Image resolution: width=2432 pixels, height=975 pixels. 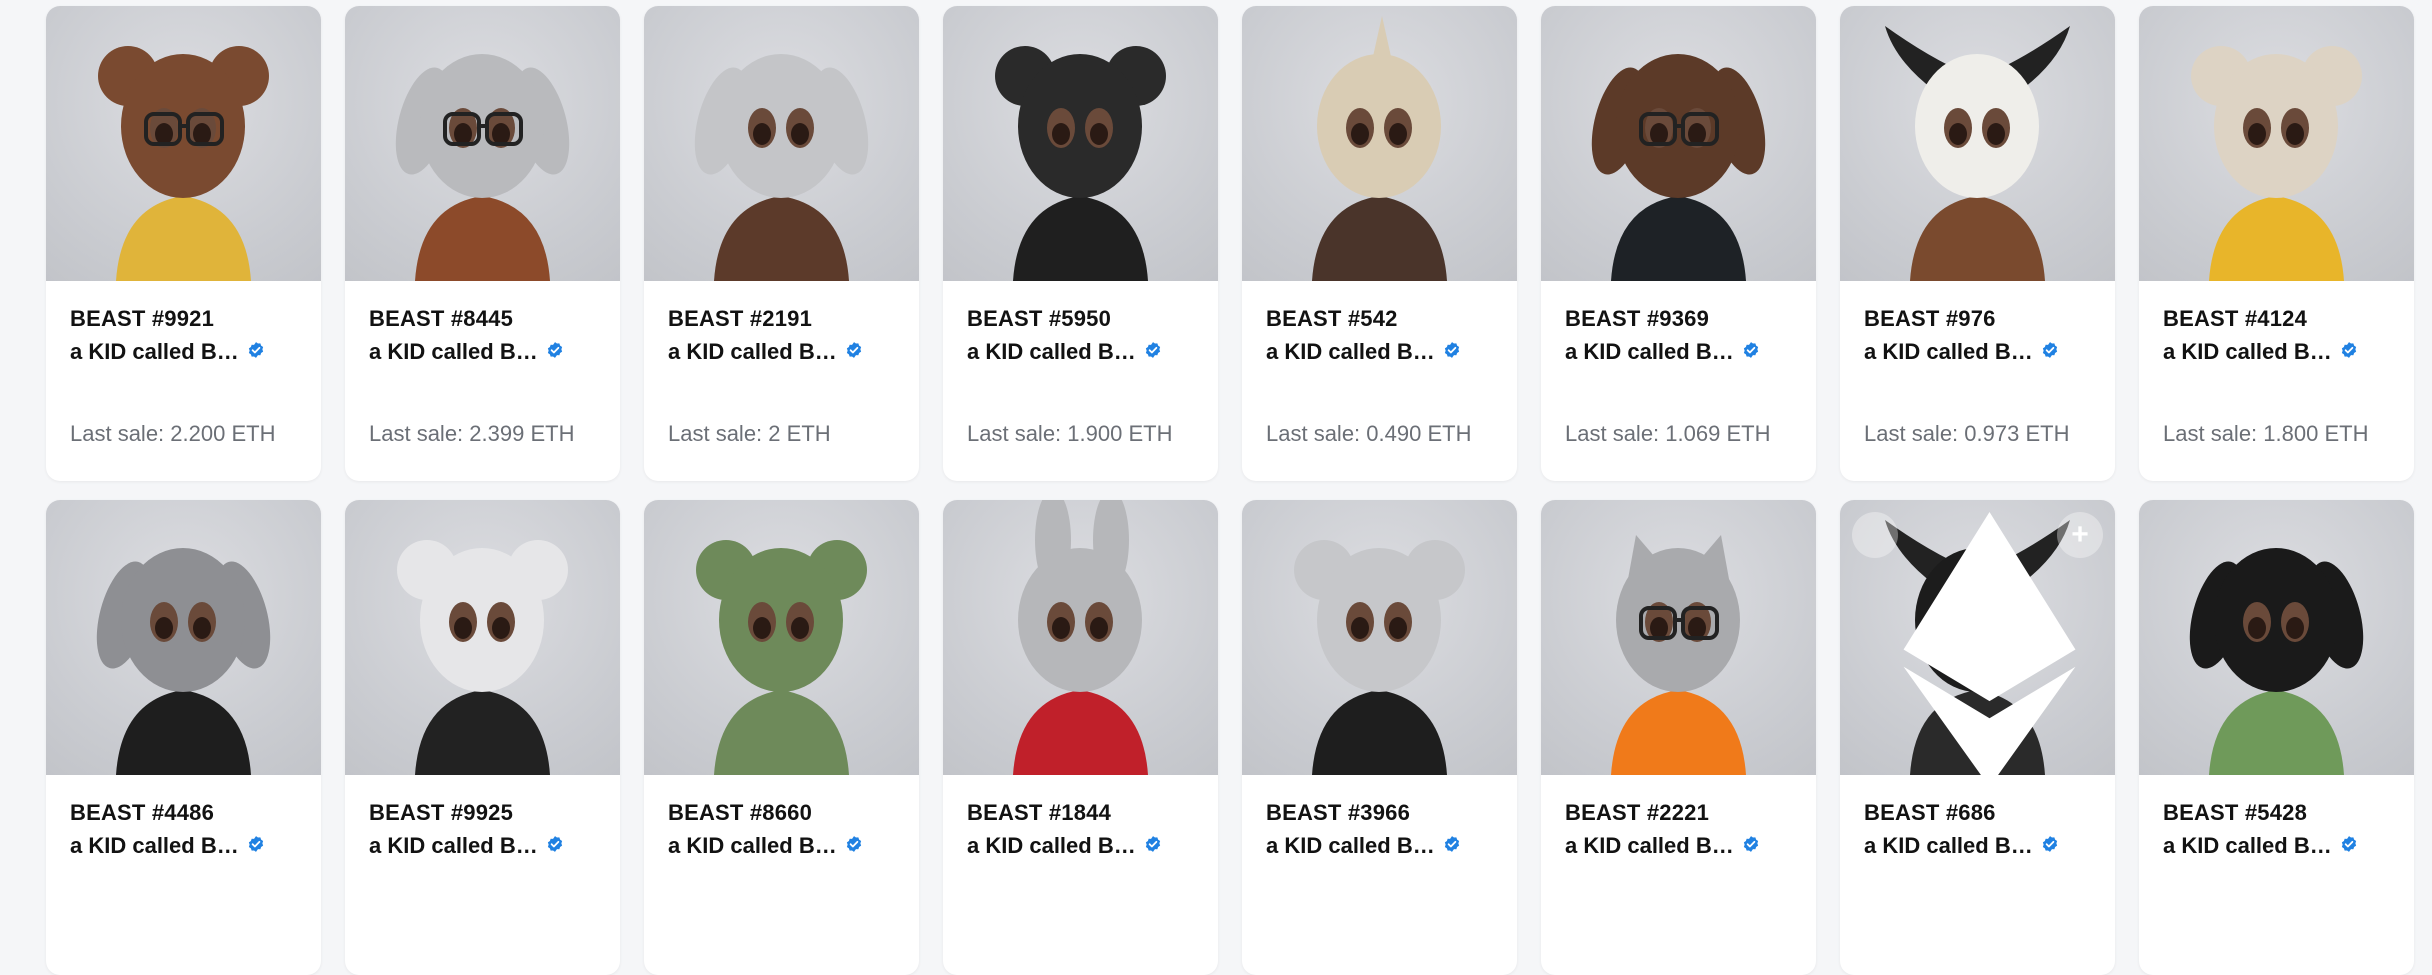 What do you see at coordinates (799, 433) in the screenshot?
I see `last-sale-price: 2 ETH` at bounding box center [799, 433].